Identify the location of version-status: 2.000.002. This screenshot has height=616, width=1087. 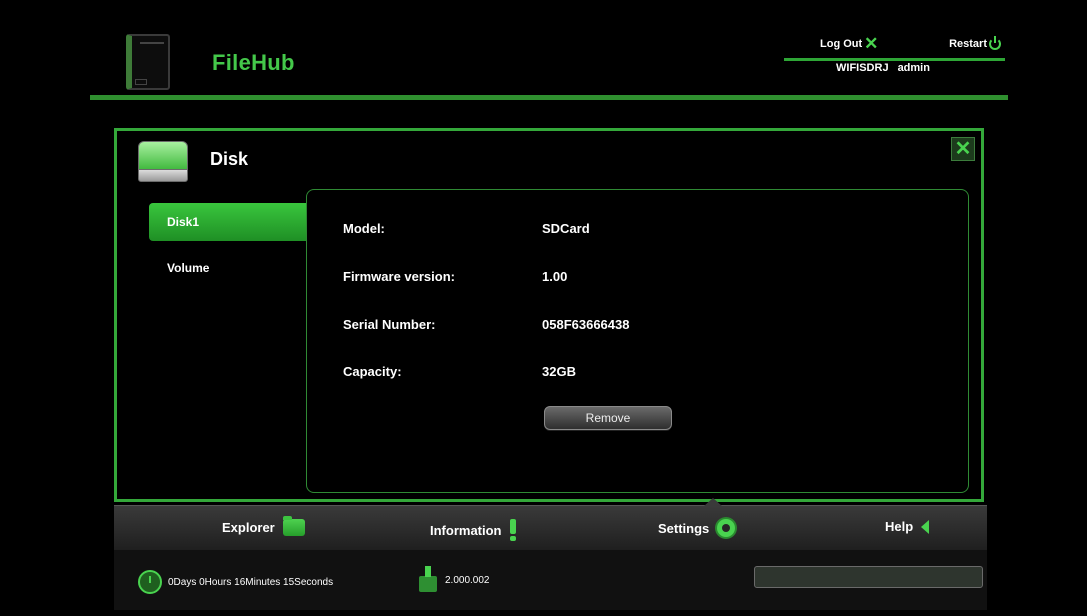
(453, 580).